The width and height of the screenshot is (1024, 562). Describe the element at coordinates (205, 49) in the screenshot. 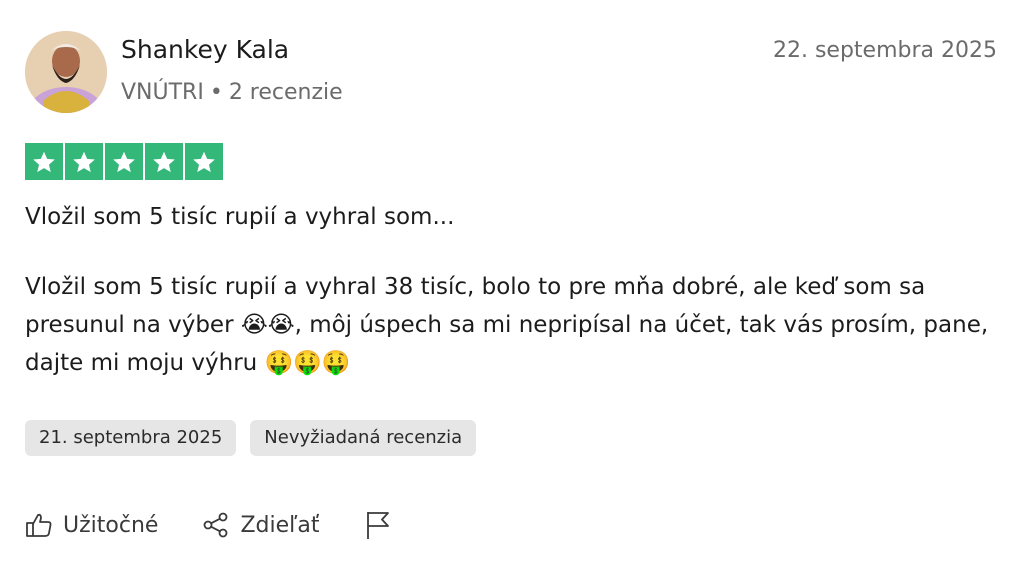

I see `reviewer-name: Shankey Kala` at that location.